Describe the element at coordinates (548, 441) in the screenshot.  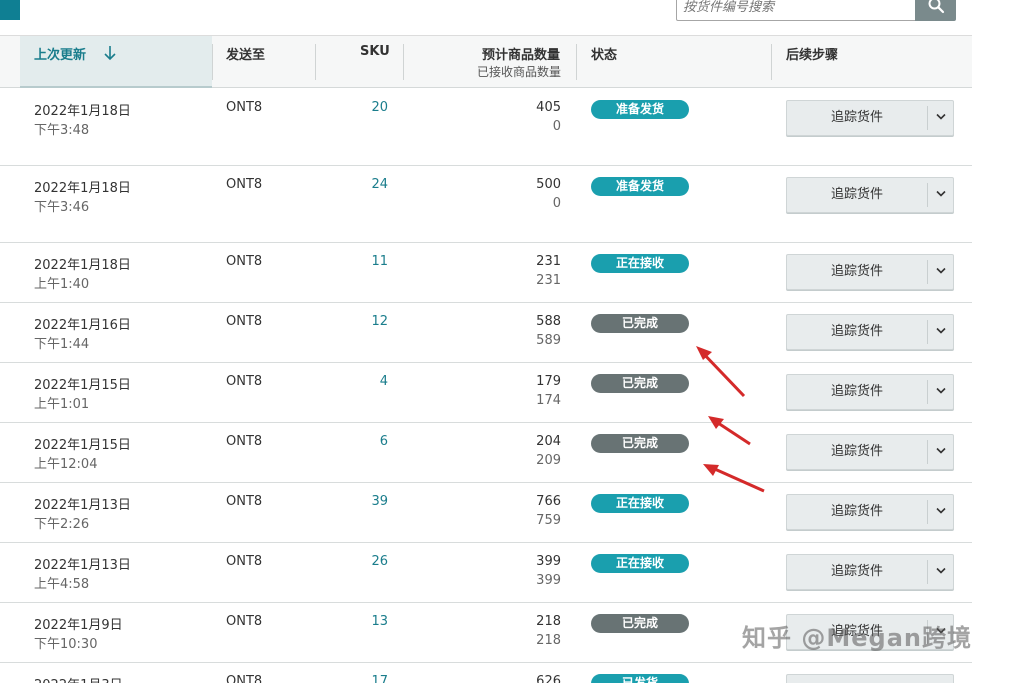
I see `row-expected-qty: 204` at that location.